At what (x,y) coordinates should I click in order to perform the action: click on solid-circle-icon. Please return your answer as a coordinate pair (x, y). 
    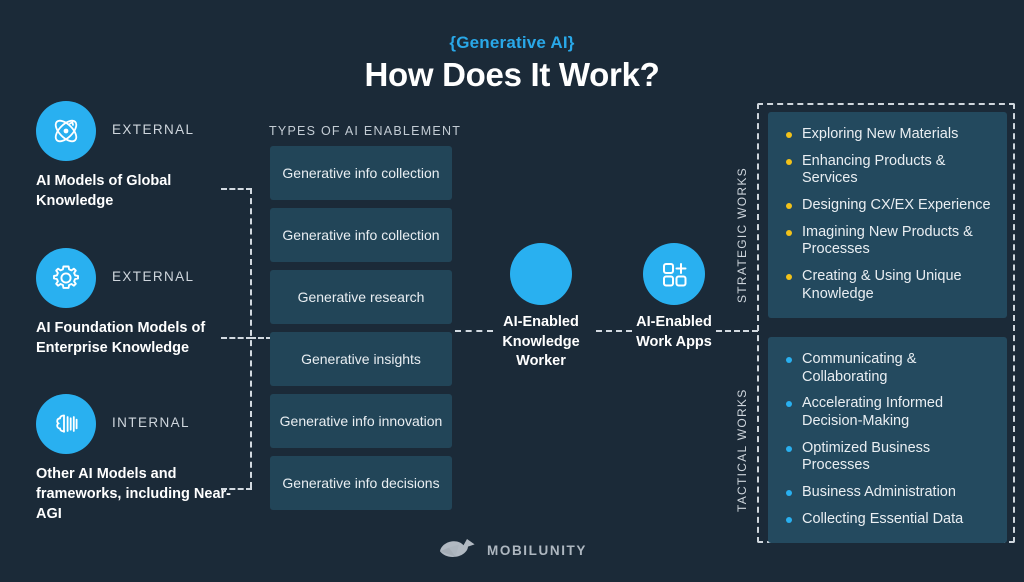
    Looking at the image, I should click on (541, 274).